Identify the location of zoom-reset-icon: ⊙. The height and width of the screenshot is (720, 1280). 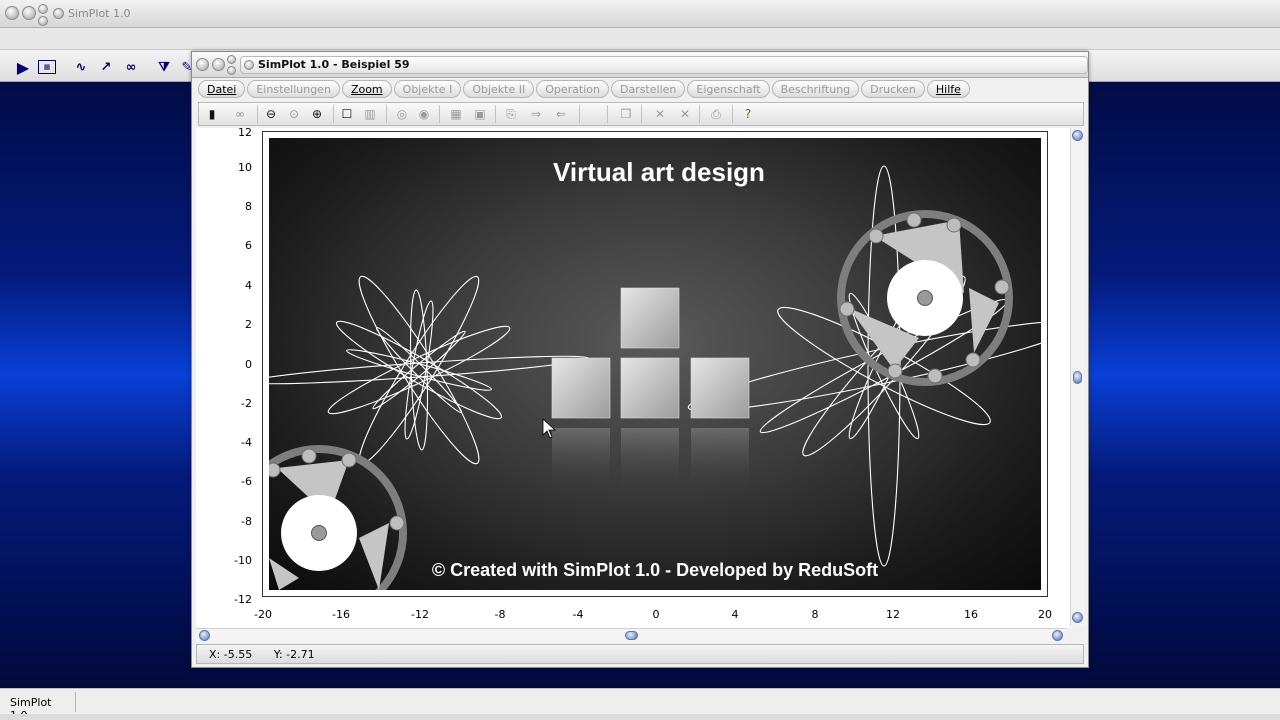
(294, 114).